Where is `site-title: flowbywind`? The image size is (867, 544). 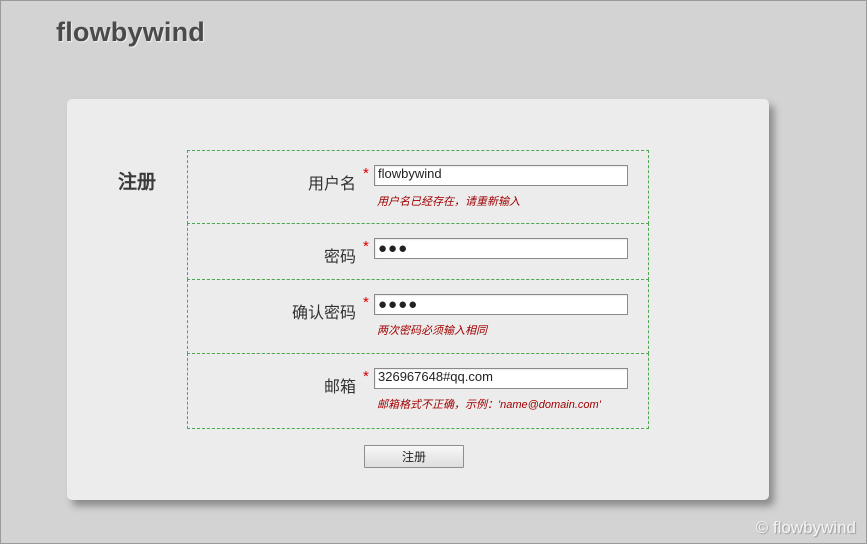
site-title: flowbywind is located at coordinates (130, 32).